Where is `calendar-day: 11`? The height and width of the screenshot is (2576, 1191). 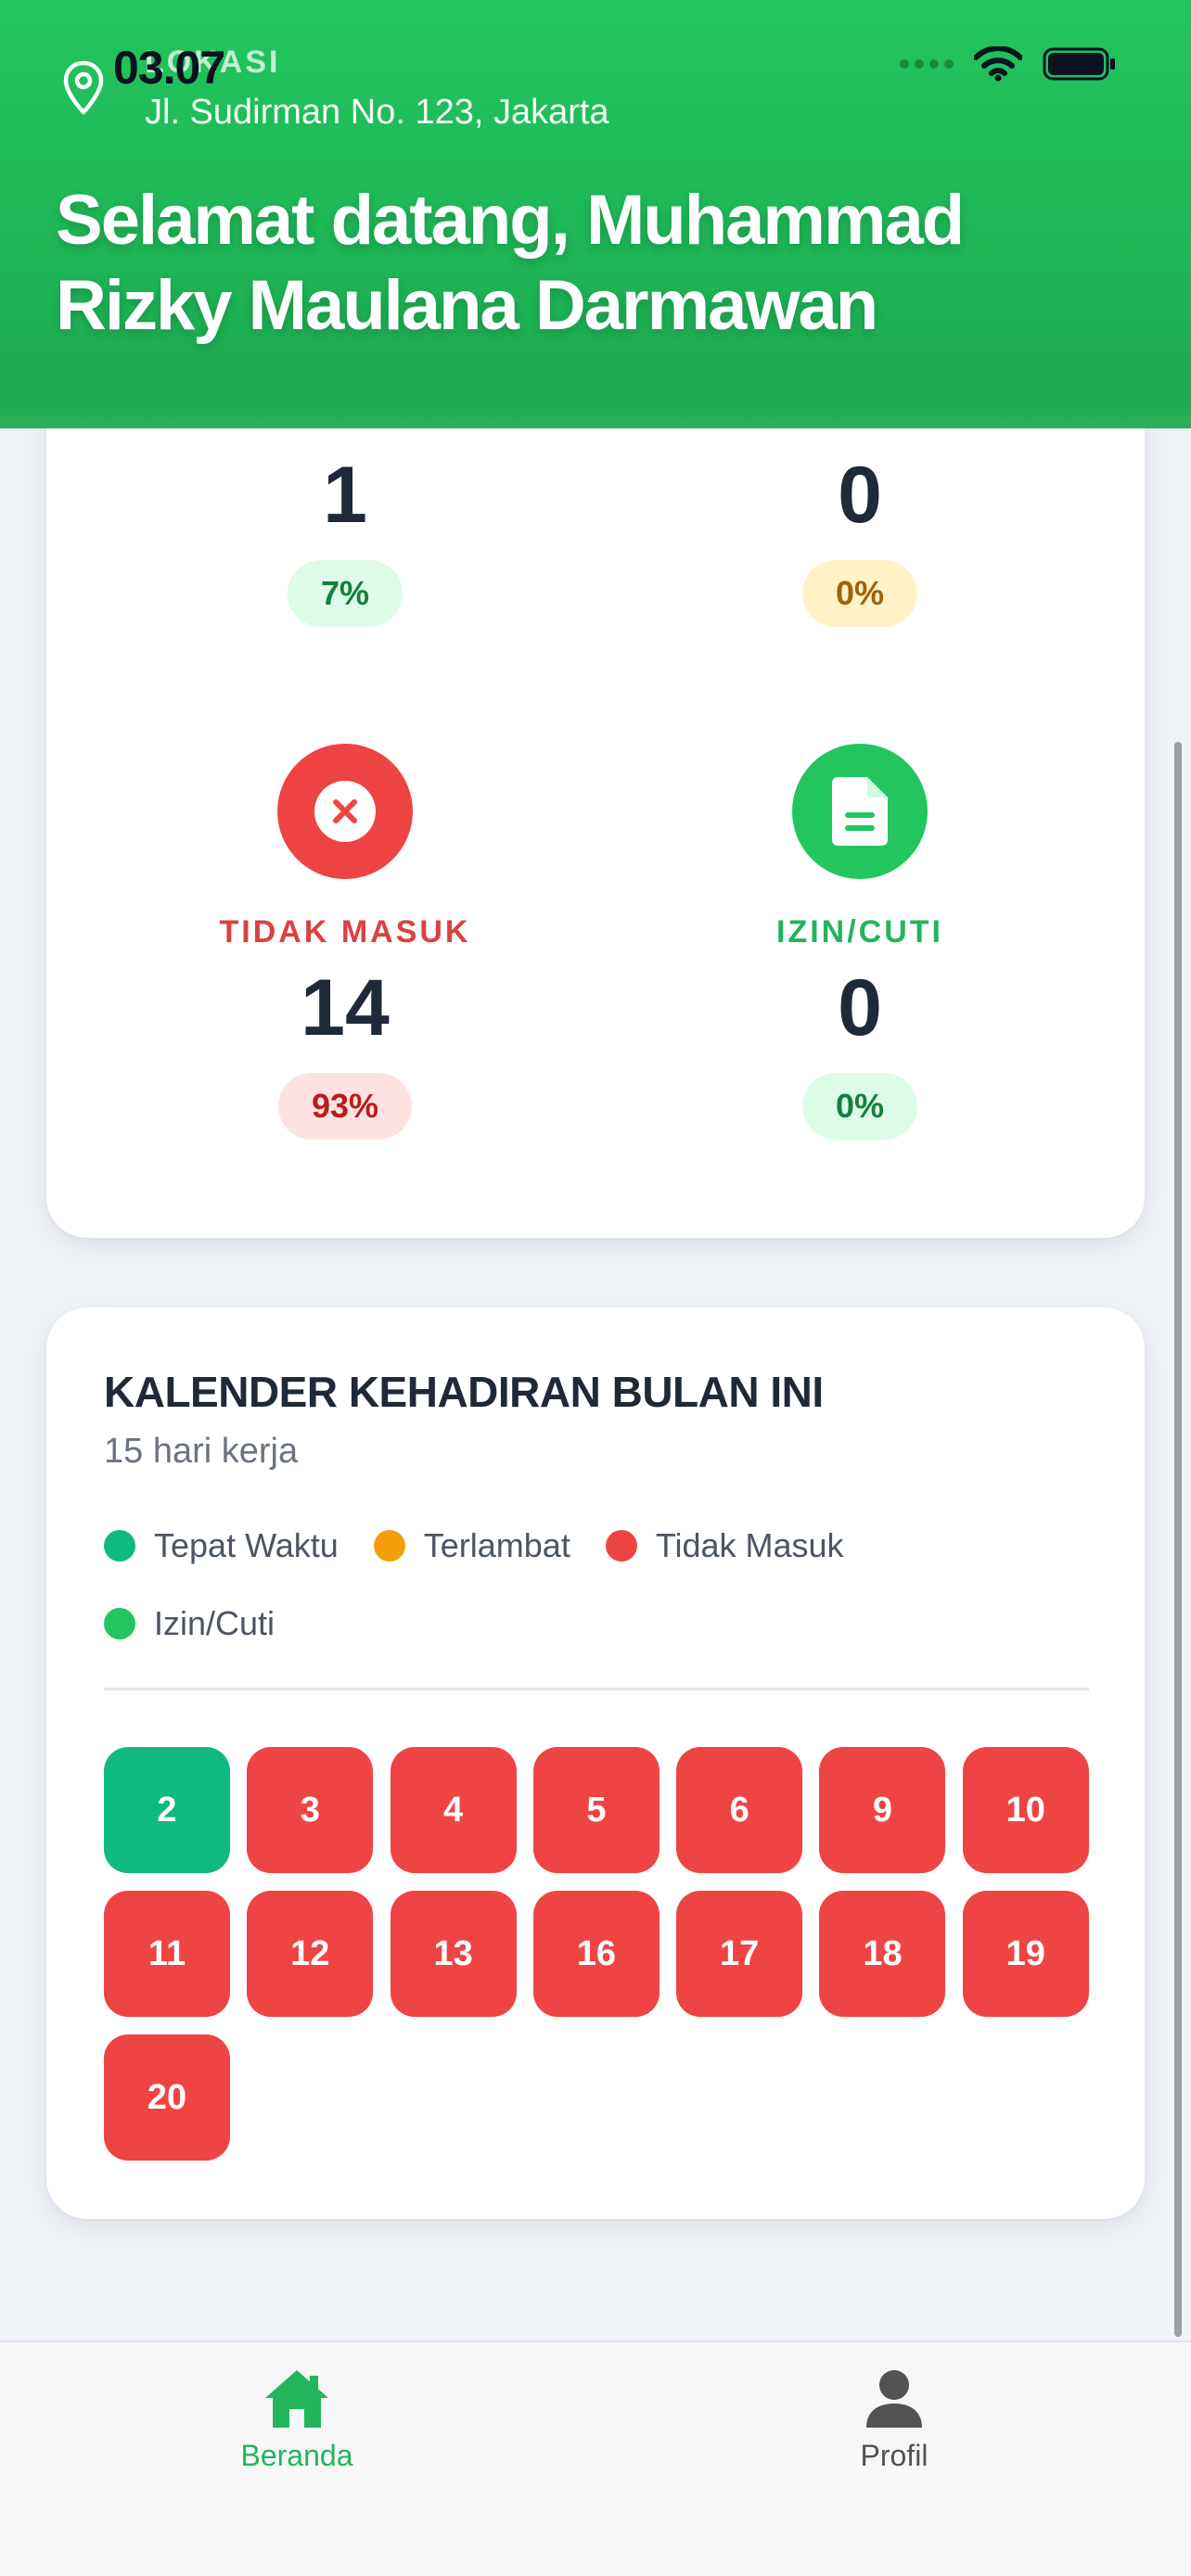
calendar-day: 11 is located at coordinates (167, 1954).